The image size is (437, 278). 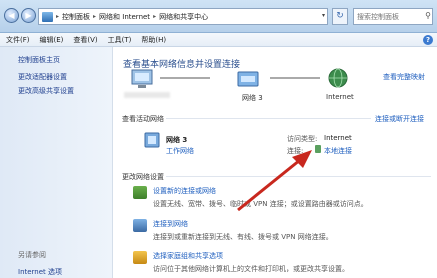 What do you see at coordinates (152, 140) in the screenshot?
I see `network-house-icon` at bounding box center [152, 140].